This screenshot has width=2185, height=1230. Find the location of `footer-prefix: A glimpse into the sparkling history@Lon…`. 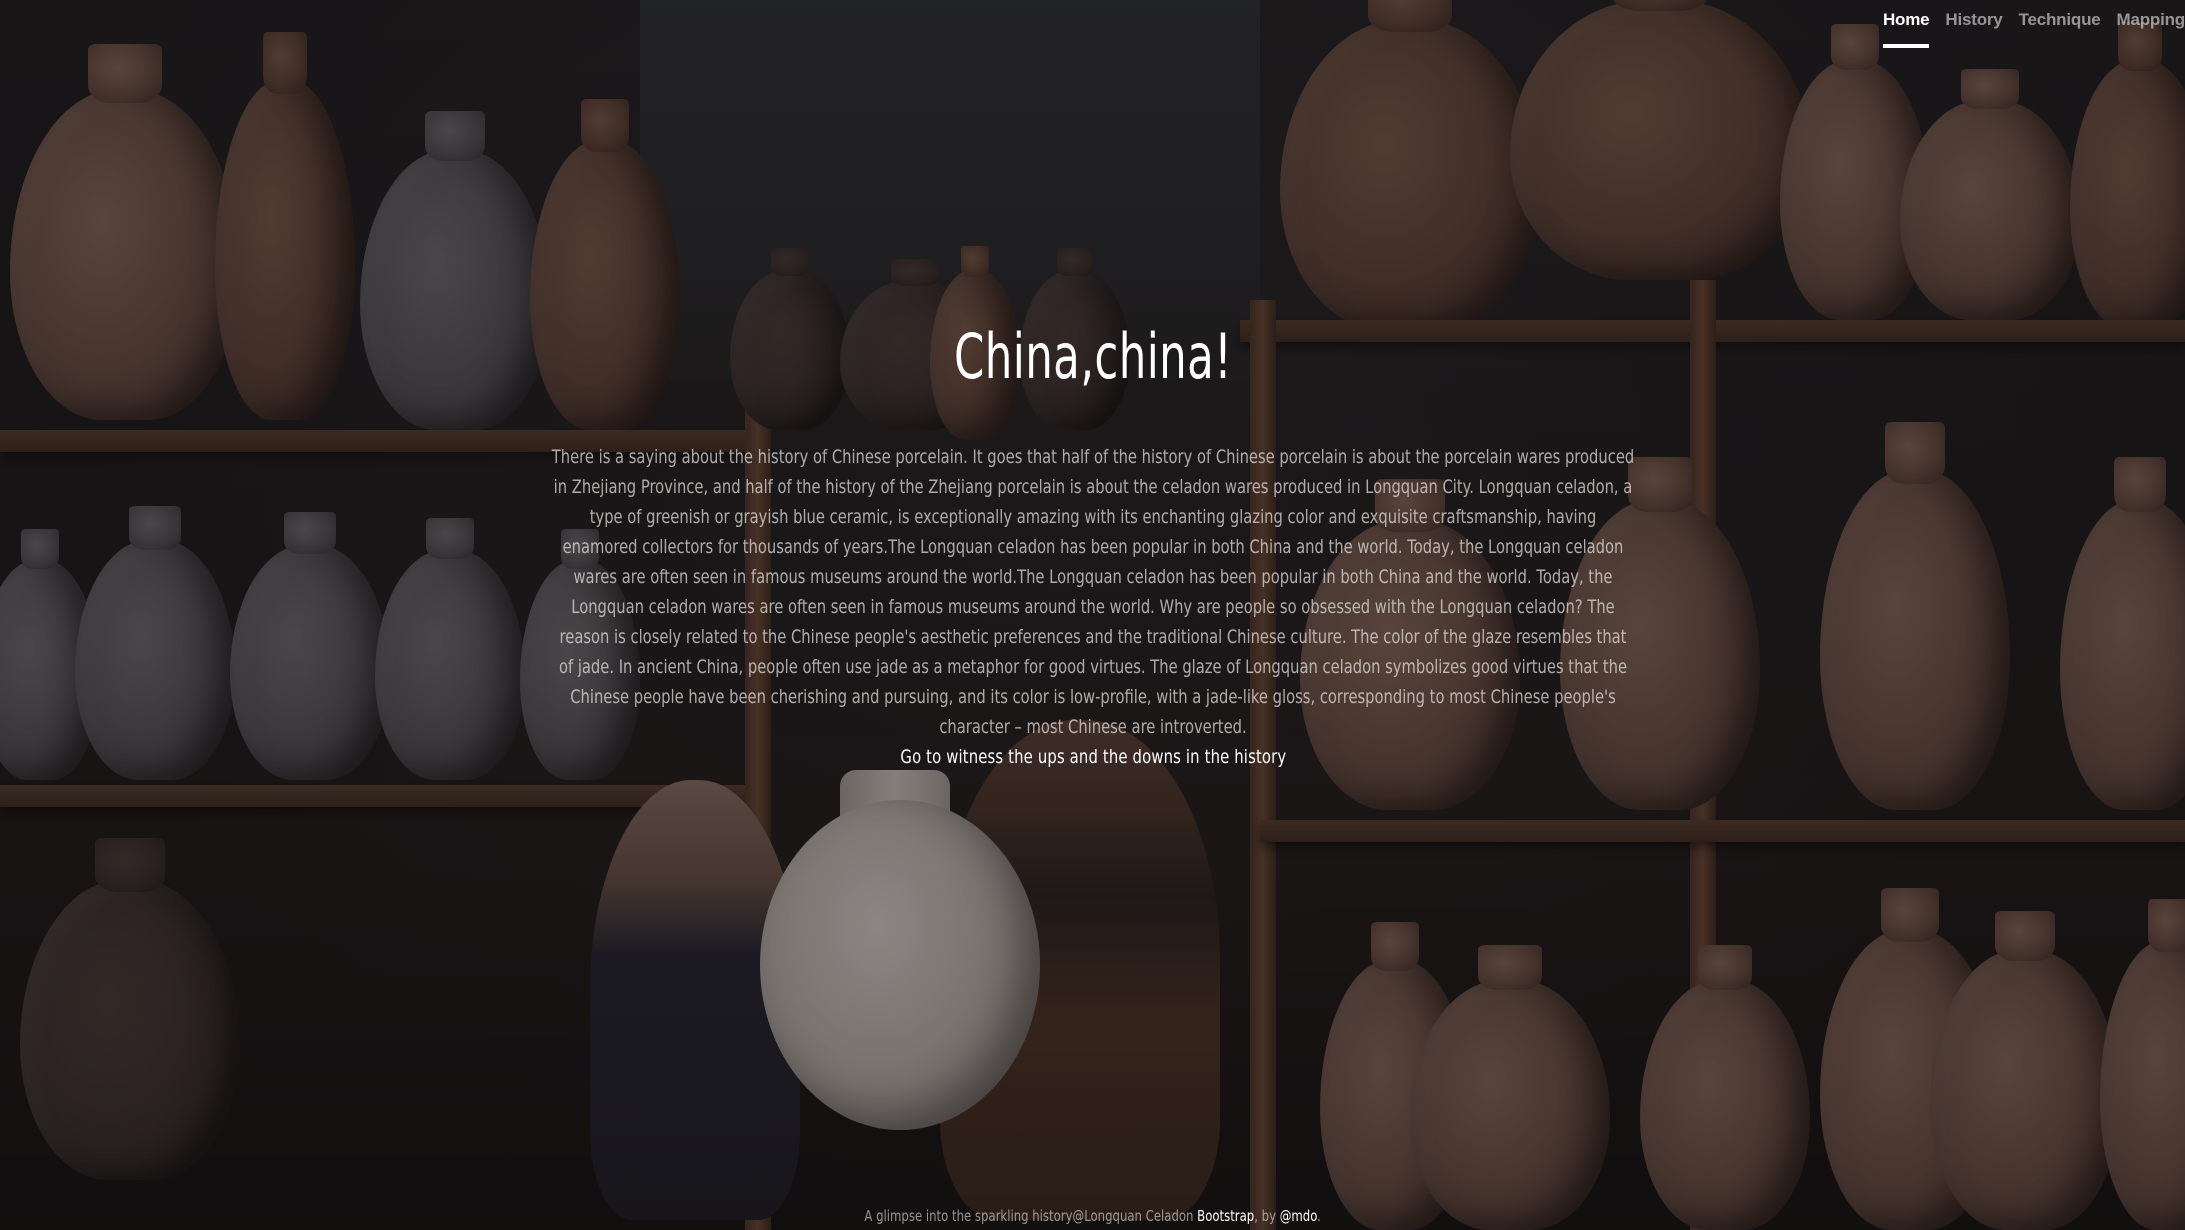

footer-prefix: A glimpse into the sparkling history@Lon… is located at coordinates (1031, 1216).